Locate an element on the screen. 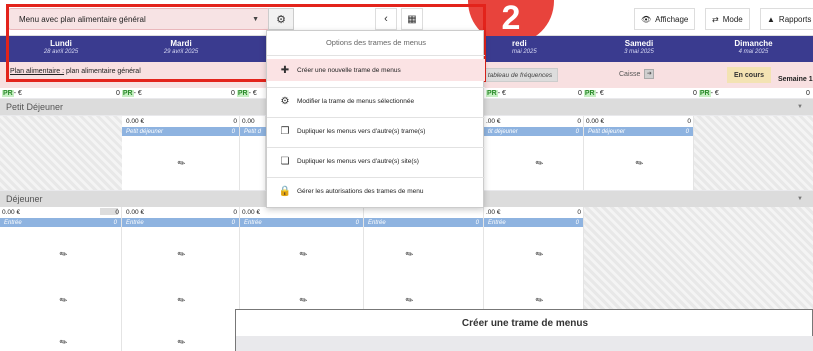  caisse-label: Caisse is located at coordinates (630, 74).